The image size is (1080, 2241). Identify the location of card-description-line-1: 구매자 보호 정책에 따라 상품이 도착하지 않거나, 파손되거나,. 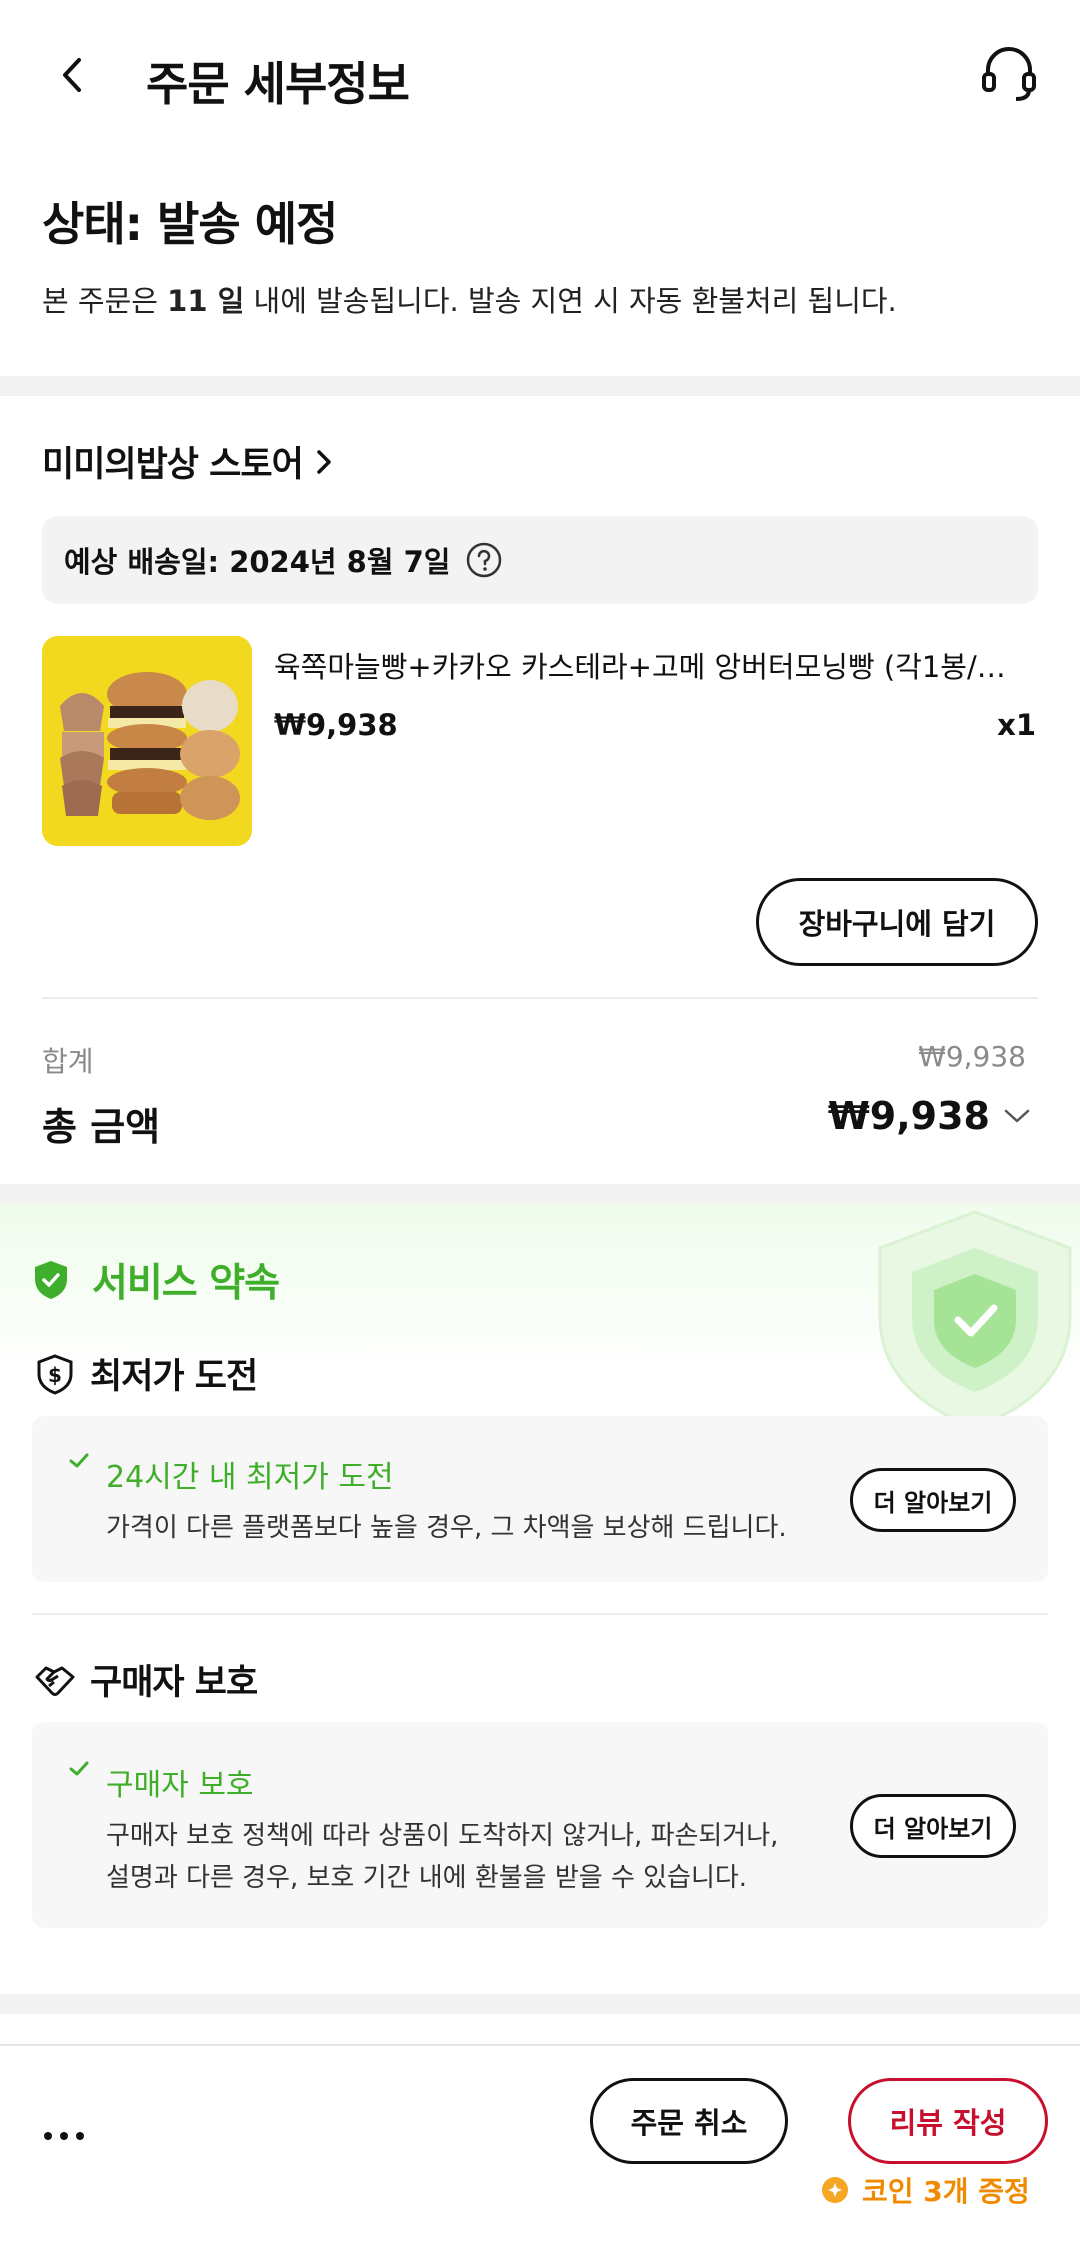
(442, 1836).